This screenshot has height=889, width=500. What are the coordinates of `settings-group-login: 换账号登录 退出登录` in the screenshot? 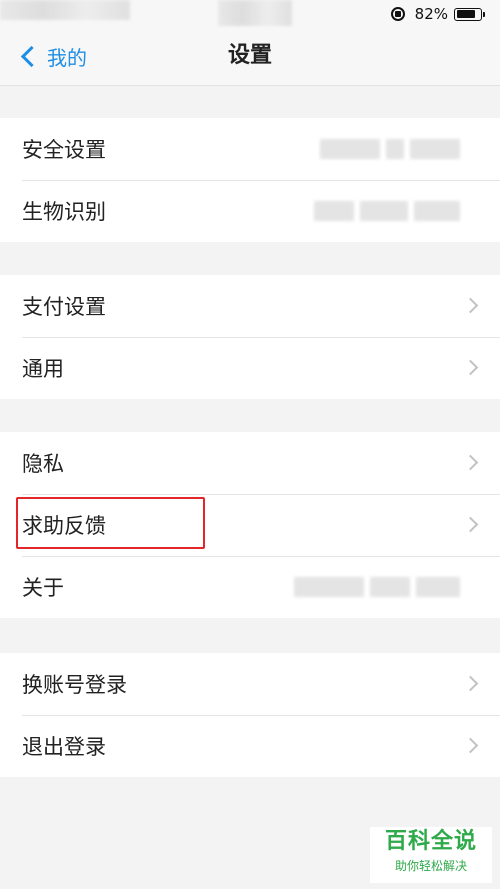 It's located at (250, 715).